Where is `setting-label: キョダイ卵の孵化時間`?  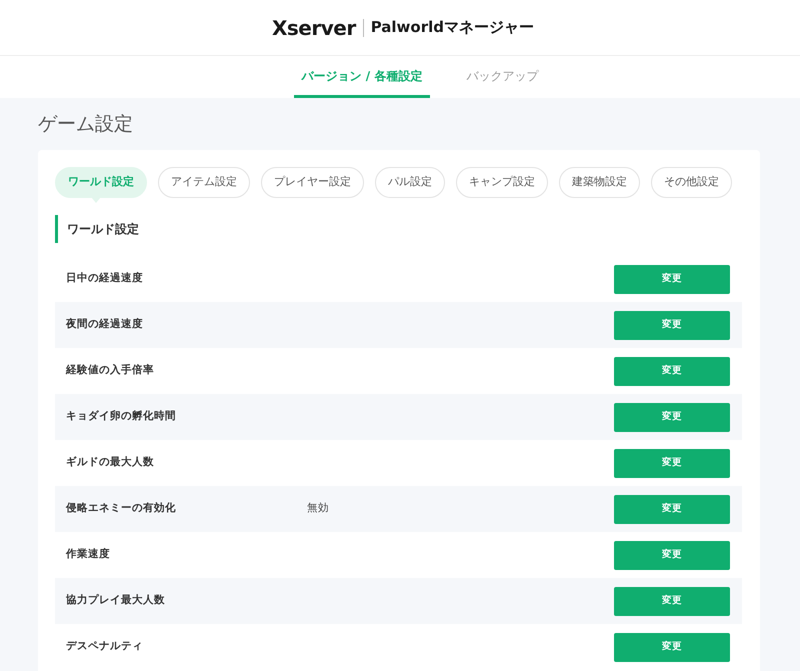
setting-label: キョダイ卵の孵化時間 is located at coordinates (121, 416).